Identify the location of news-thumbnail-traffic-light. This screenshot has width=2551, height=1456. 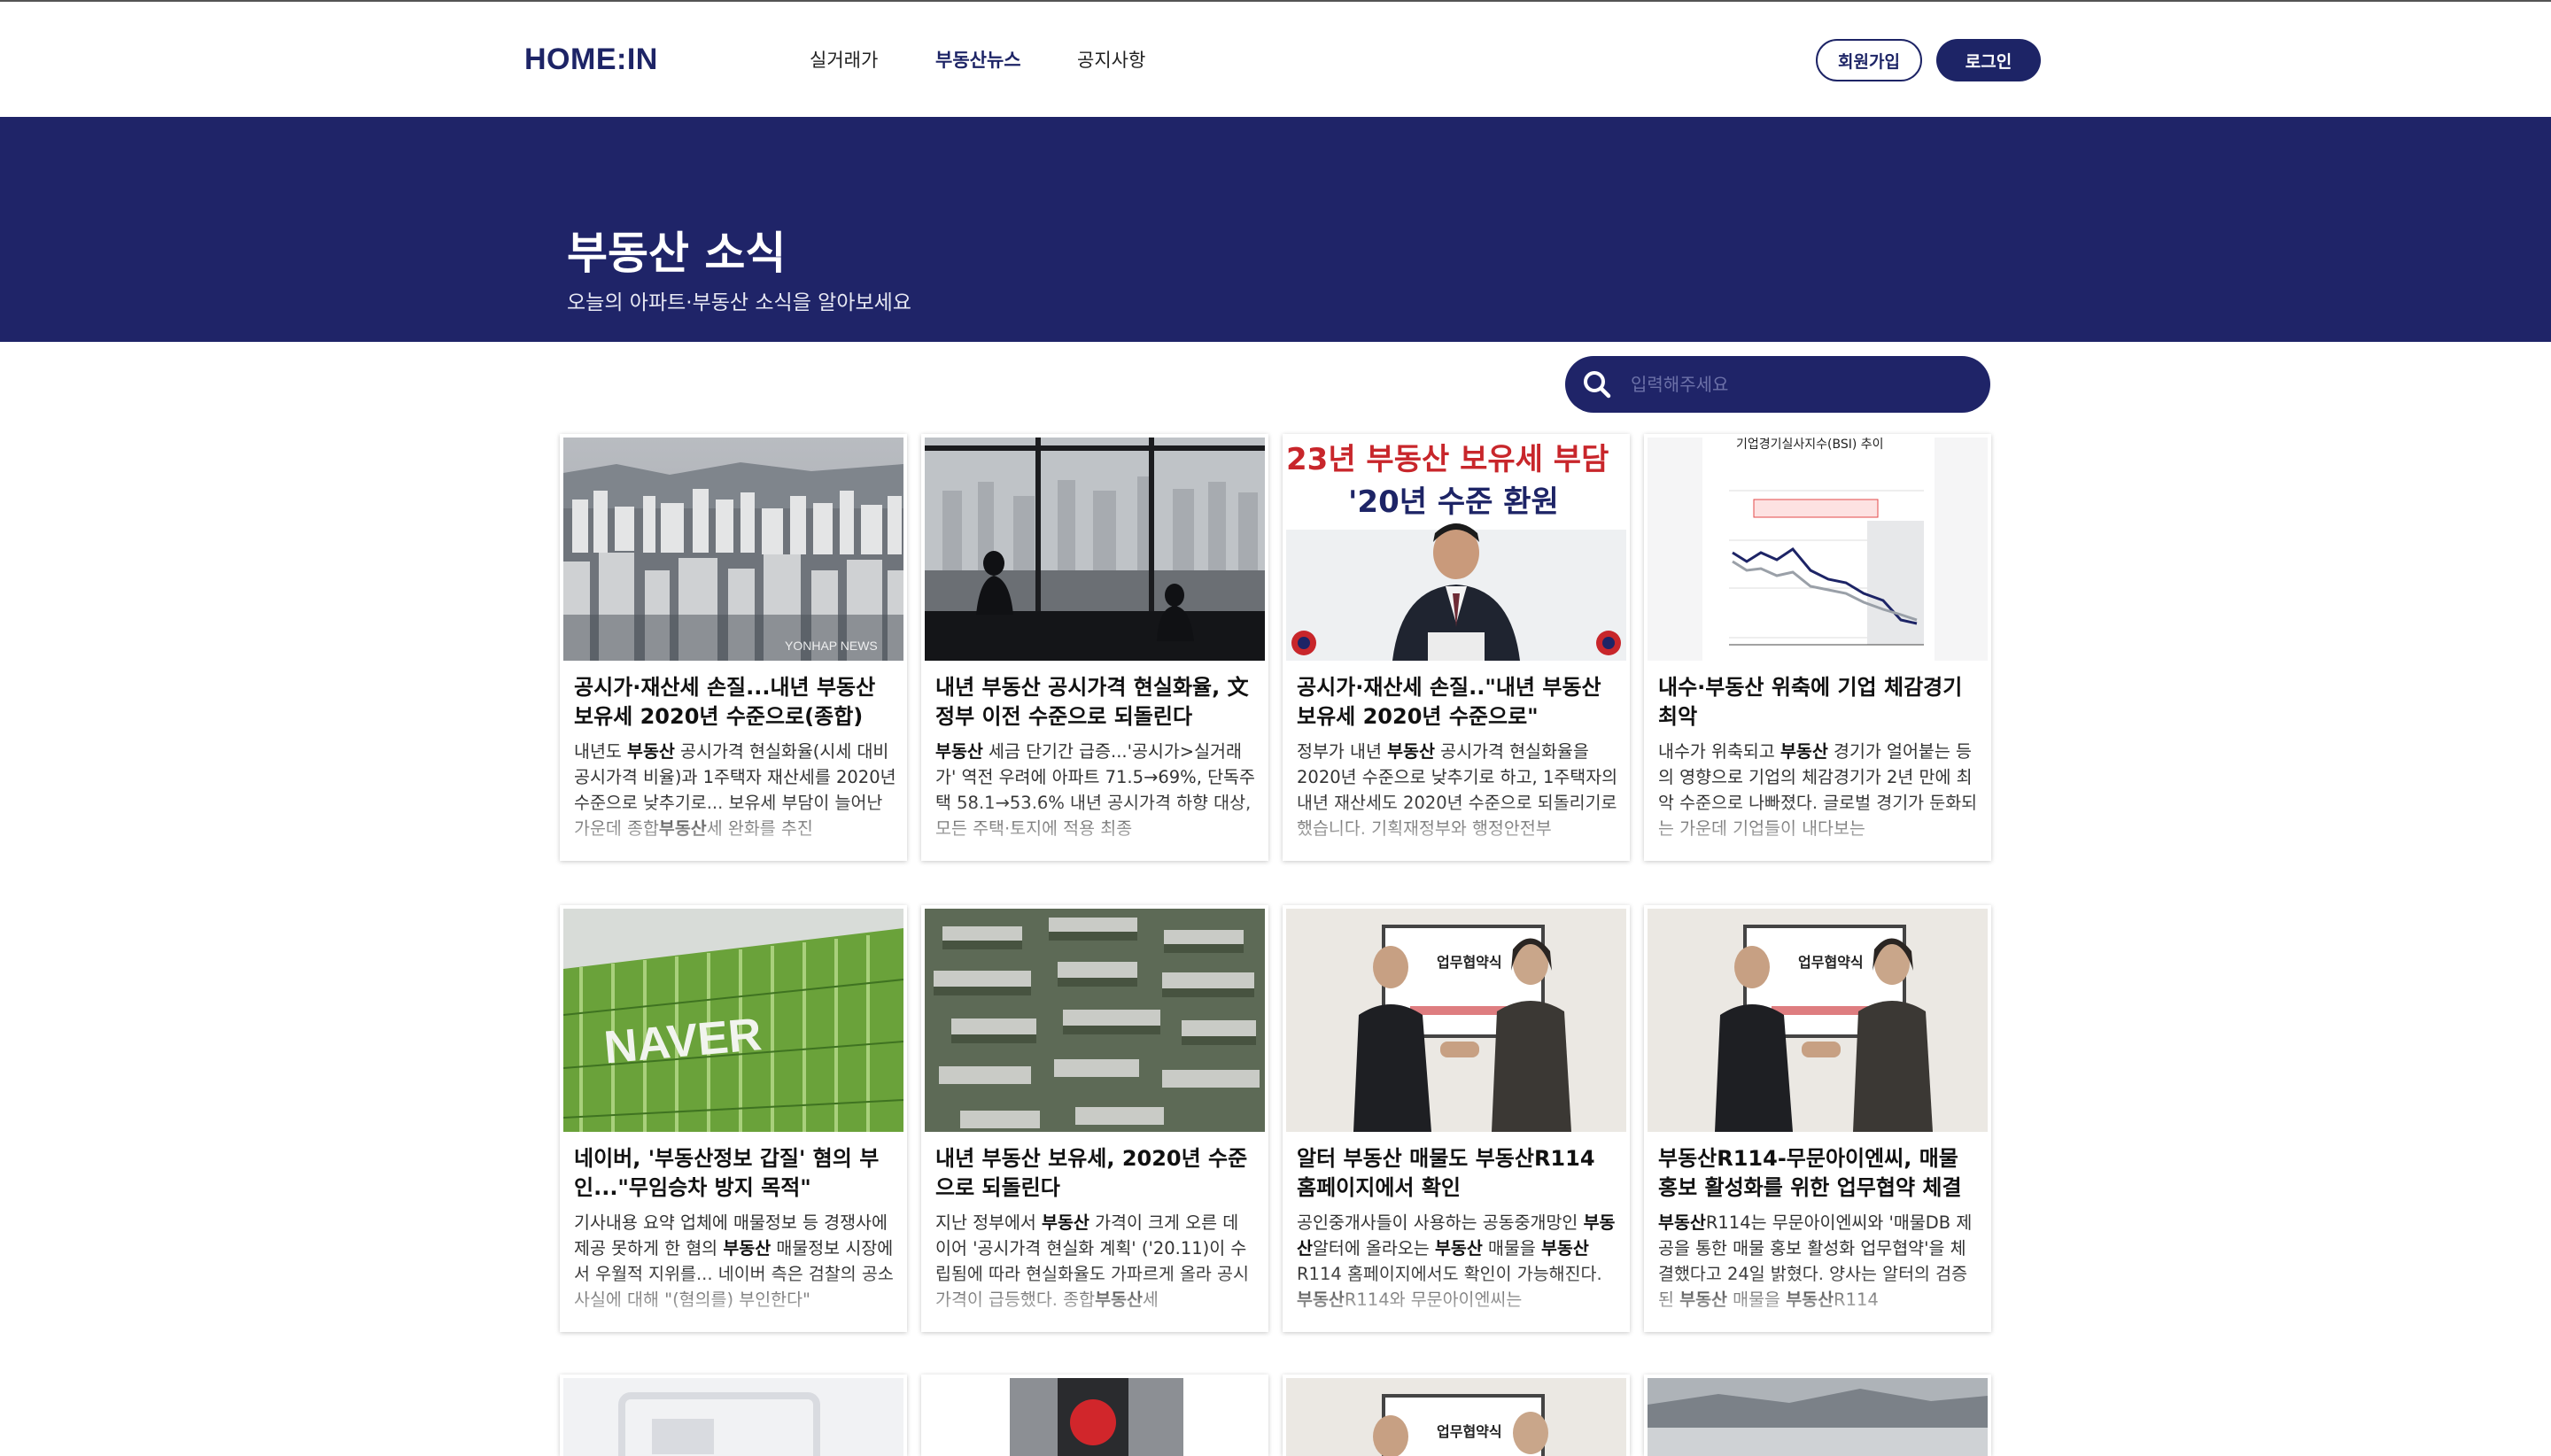
(1095, 1417).